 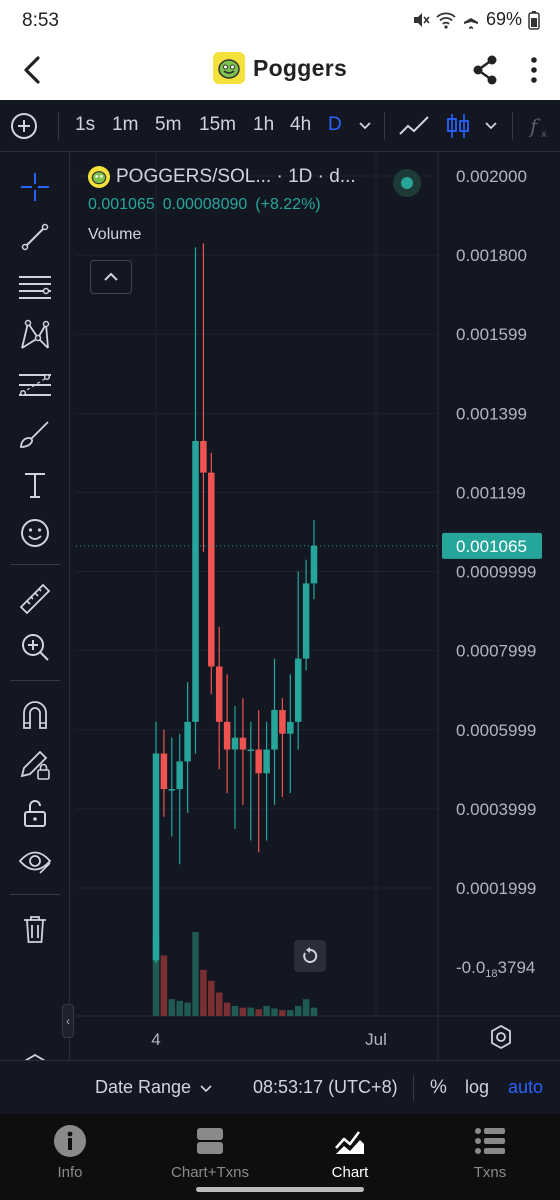 What do you see at coordinates (407, 183) in the screenshot?
I see `market-status-dot-icon` at bounding box center [407, 183].